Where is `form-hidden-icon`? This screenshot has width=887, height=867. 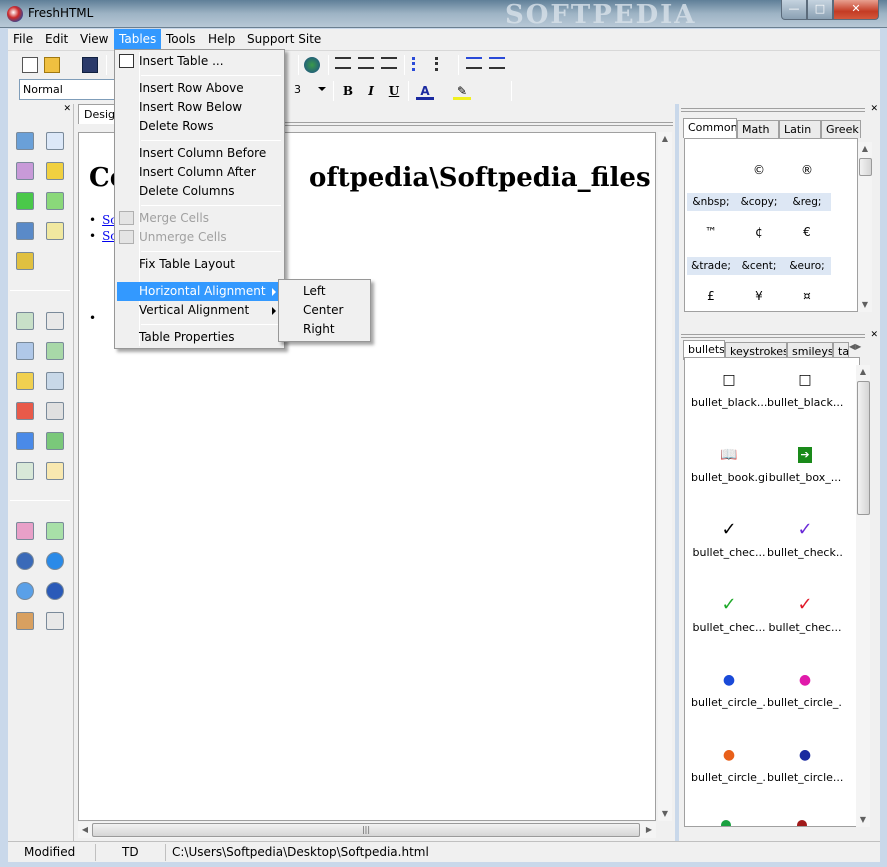 form-hidden-icon is located at coordinates (55, 351).